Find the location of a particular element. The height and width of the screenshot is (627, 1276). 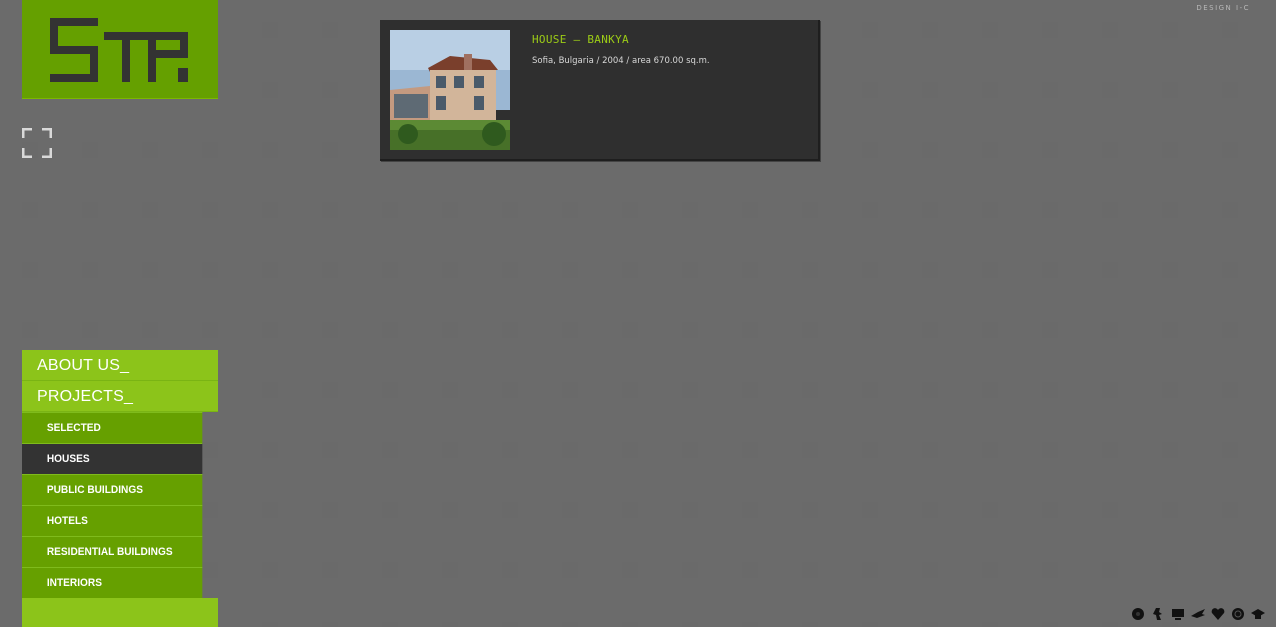

nav-projects: PROJECTS_ is located at coordinates (120, 396).